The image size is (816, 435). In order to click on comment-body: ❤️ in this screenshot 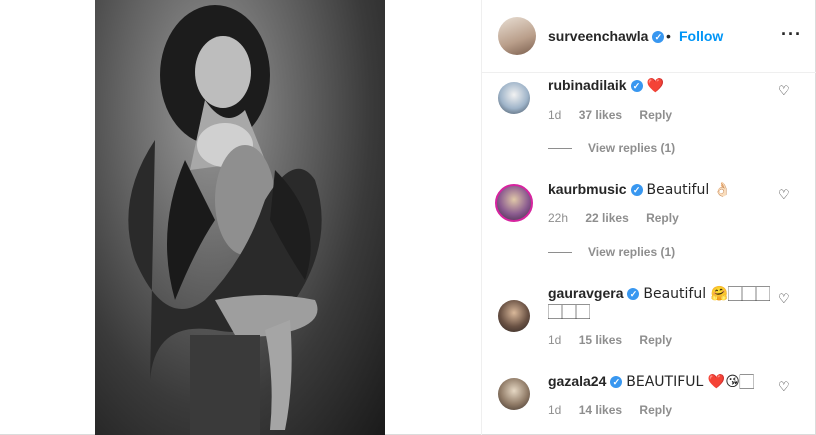, I will do `click(655, 86)`.